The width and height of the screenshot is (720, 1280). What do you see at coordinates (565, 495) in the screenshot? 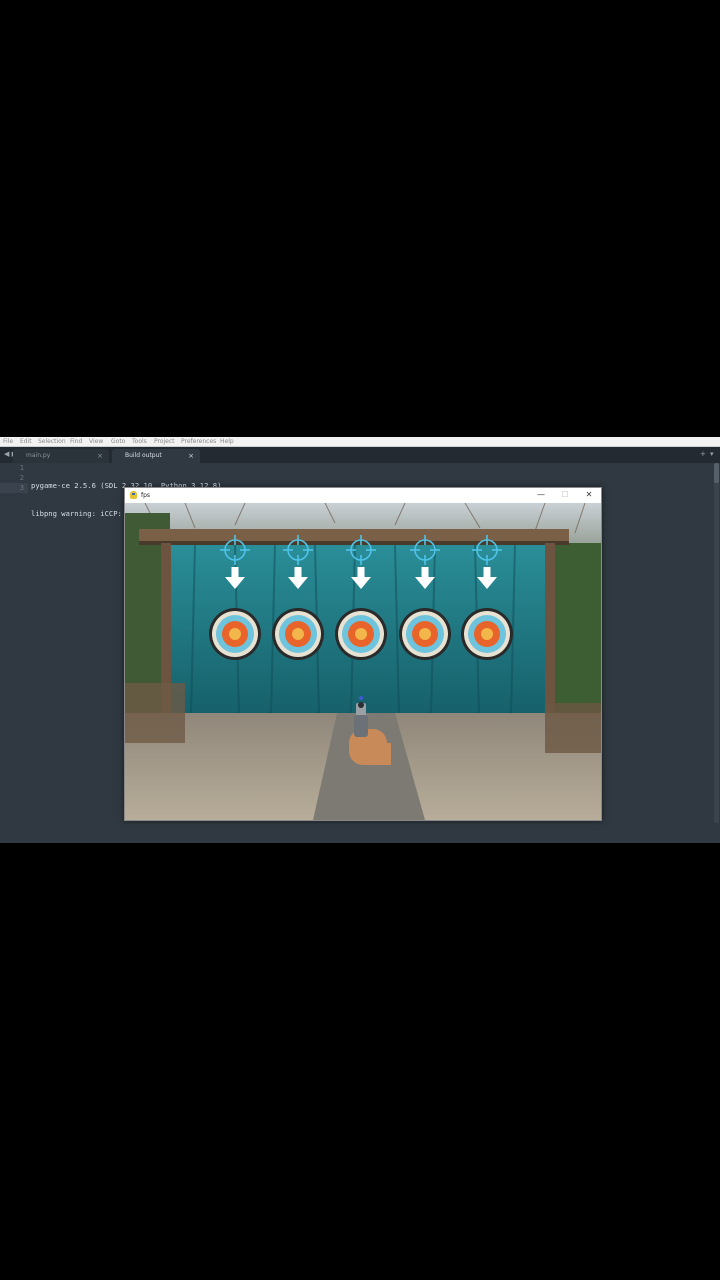
I see `maximize-button: ☐` at bounding box center [565, 495].